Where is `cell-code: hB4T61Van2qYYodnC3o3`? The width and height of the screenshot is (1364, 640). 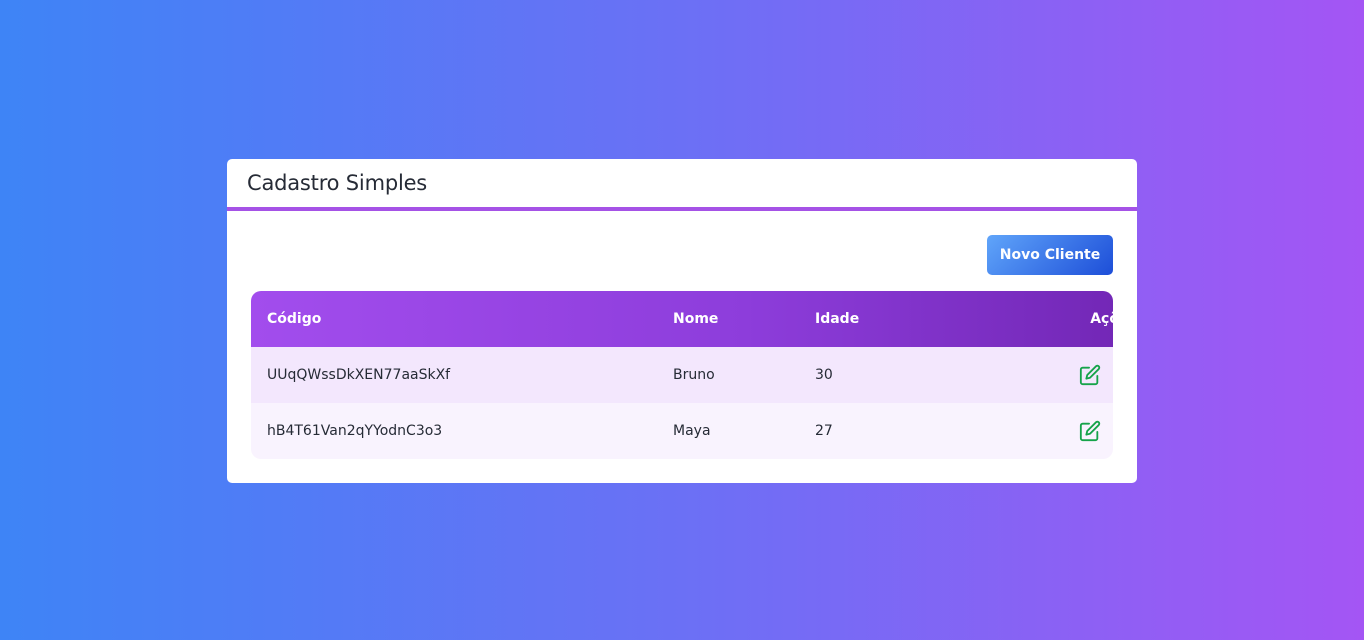
cell-code: hB4T61Van2qYYodnC3o3 is located at coordinates (355, 431).